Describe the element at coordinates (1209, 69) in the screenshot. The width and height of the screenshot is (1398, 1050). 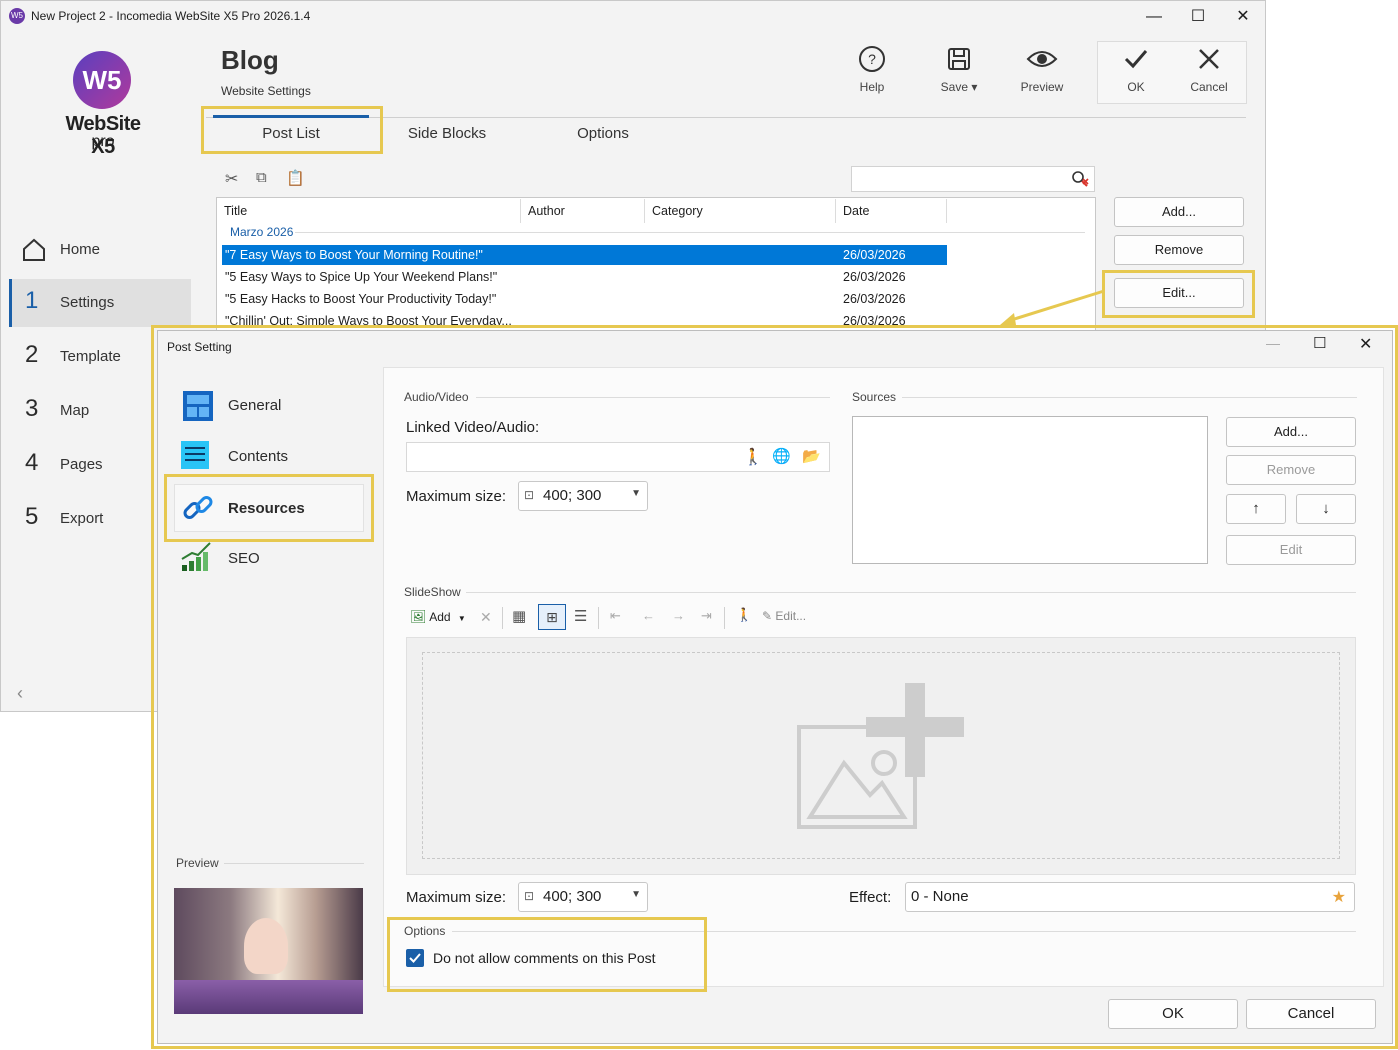
I see `cancel-button: Cancel` at that location.